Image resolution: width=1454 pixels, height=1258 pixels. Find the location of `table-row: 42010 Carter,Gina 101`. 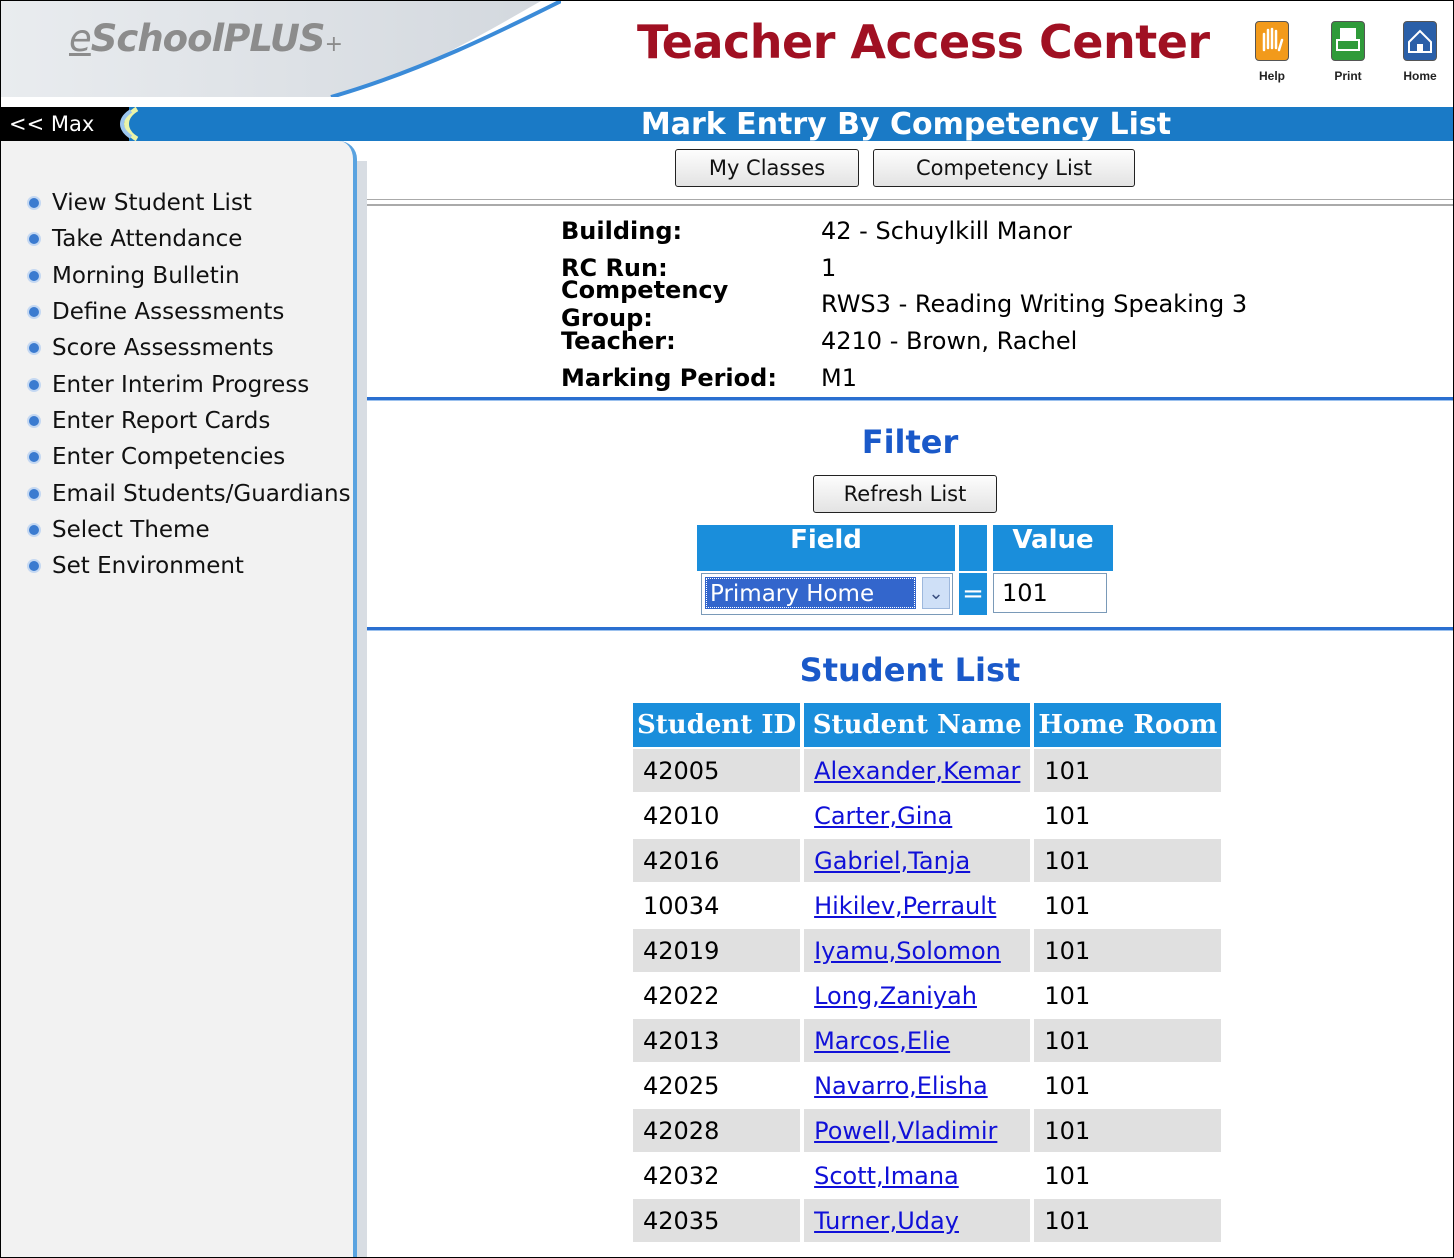

table-row: 42010 Carter,Gina 101 is located at coordinates (867, 815).